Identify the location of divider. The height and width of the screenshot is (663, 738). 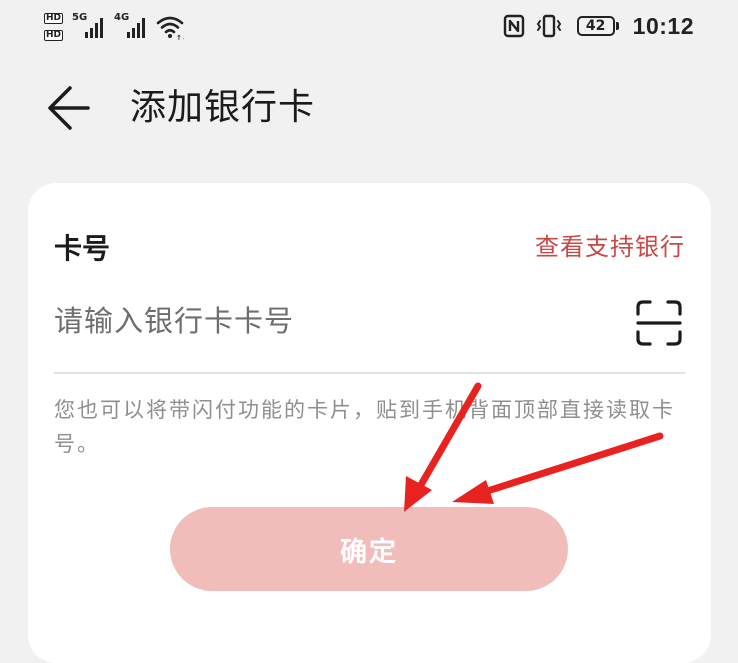
(369, 373).